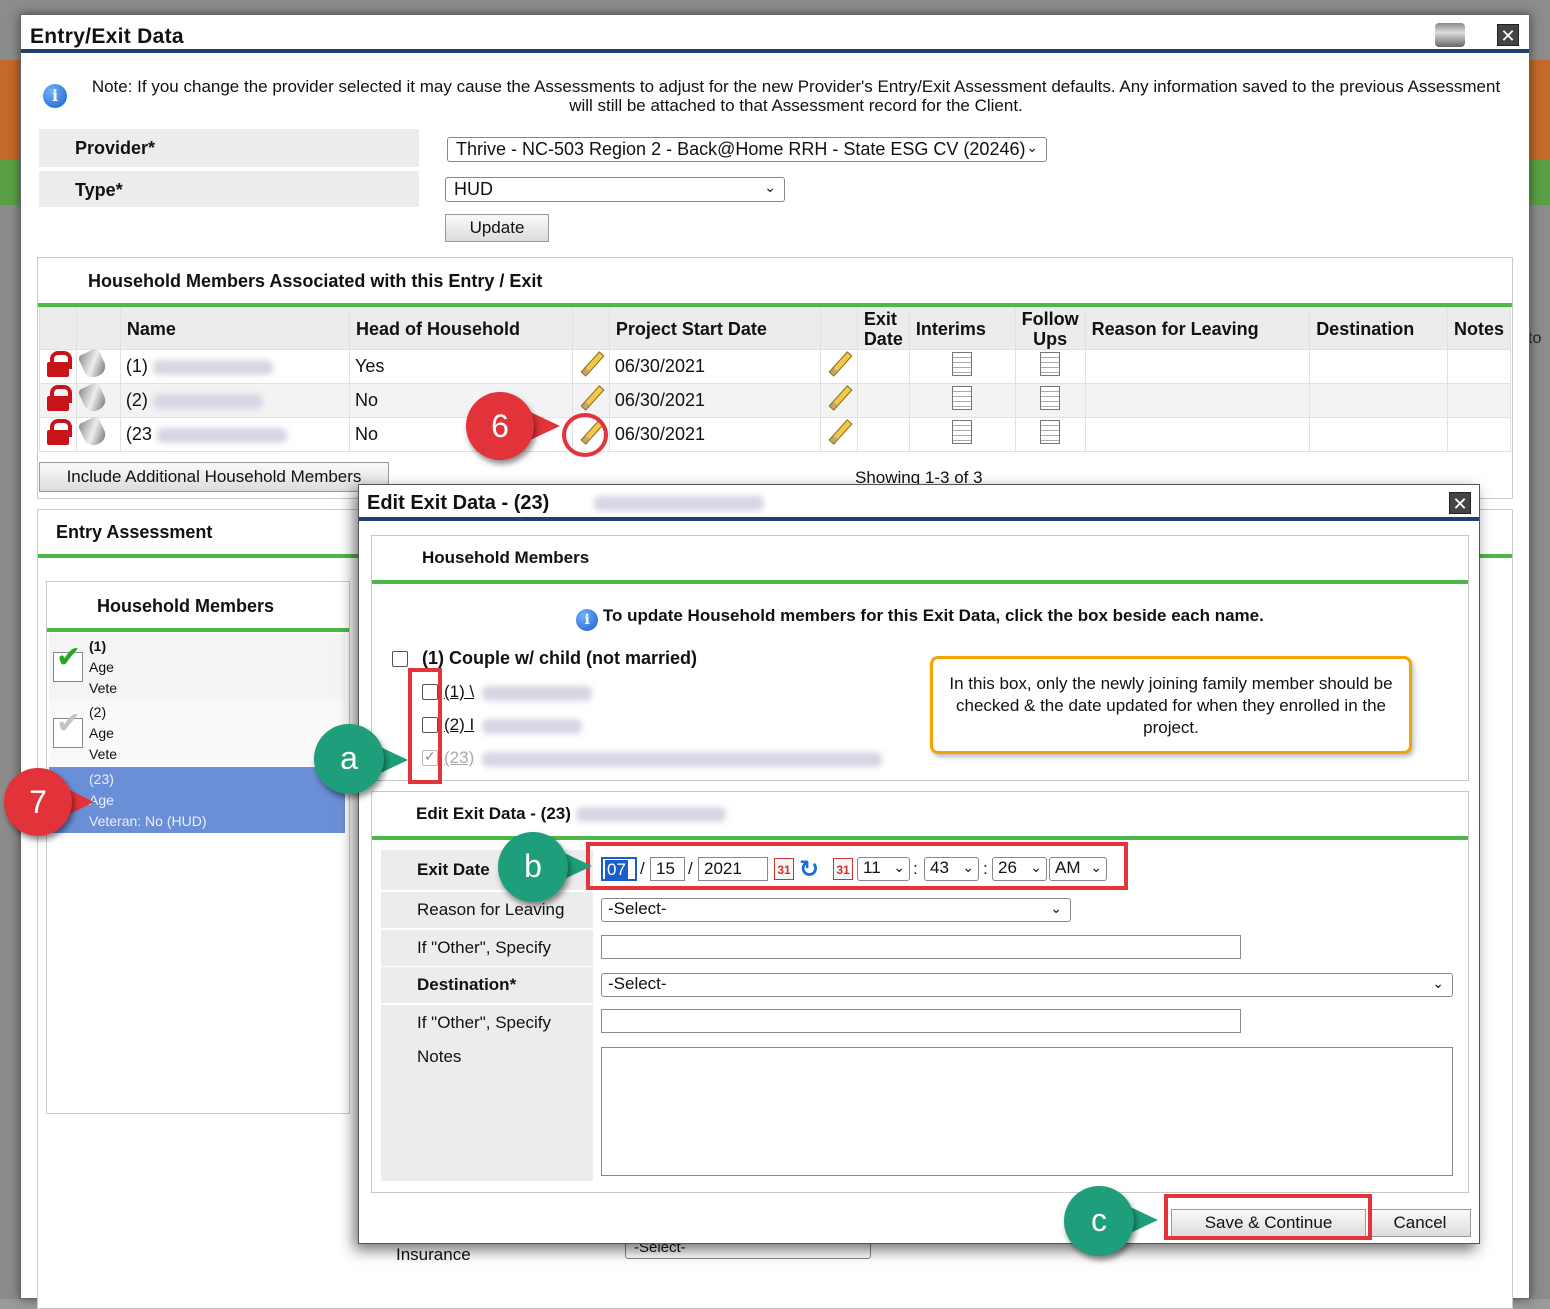 This screenshot has height=1309, width=1550. I want to click on other1-input, so click(921, 947).